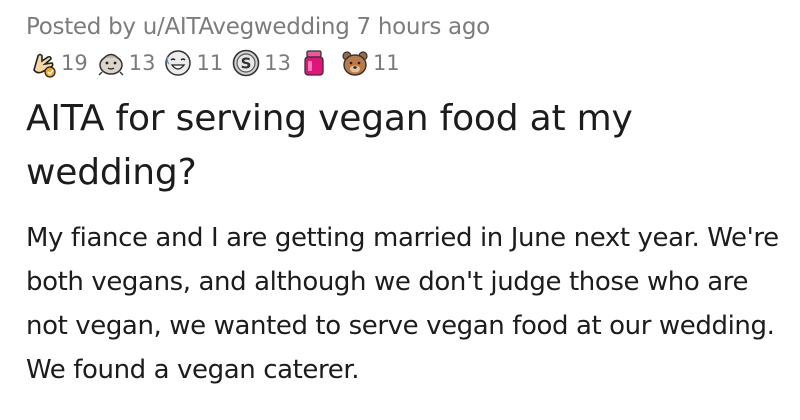 This screenshot has height=420, width=800. I want to click on helpful-hand-icon, so click(44, 65).